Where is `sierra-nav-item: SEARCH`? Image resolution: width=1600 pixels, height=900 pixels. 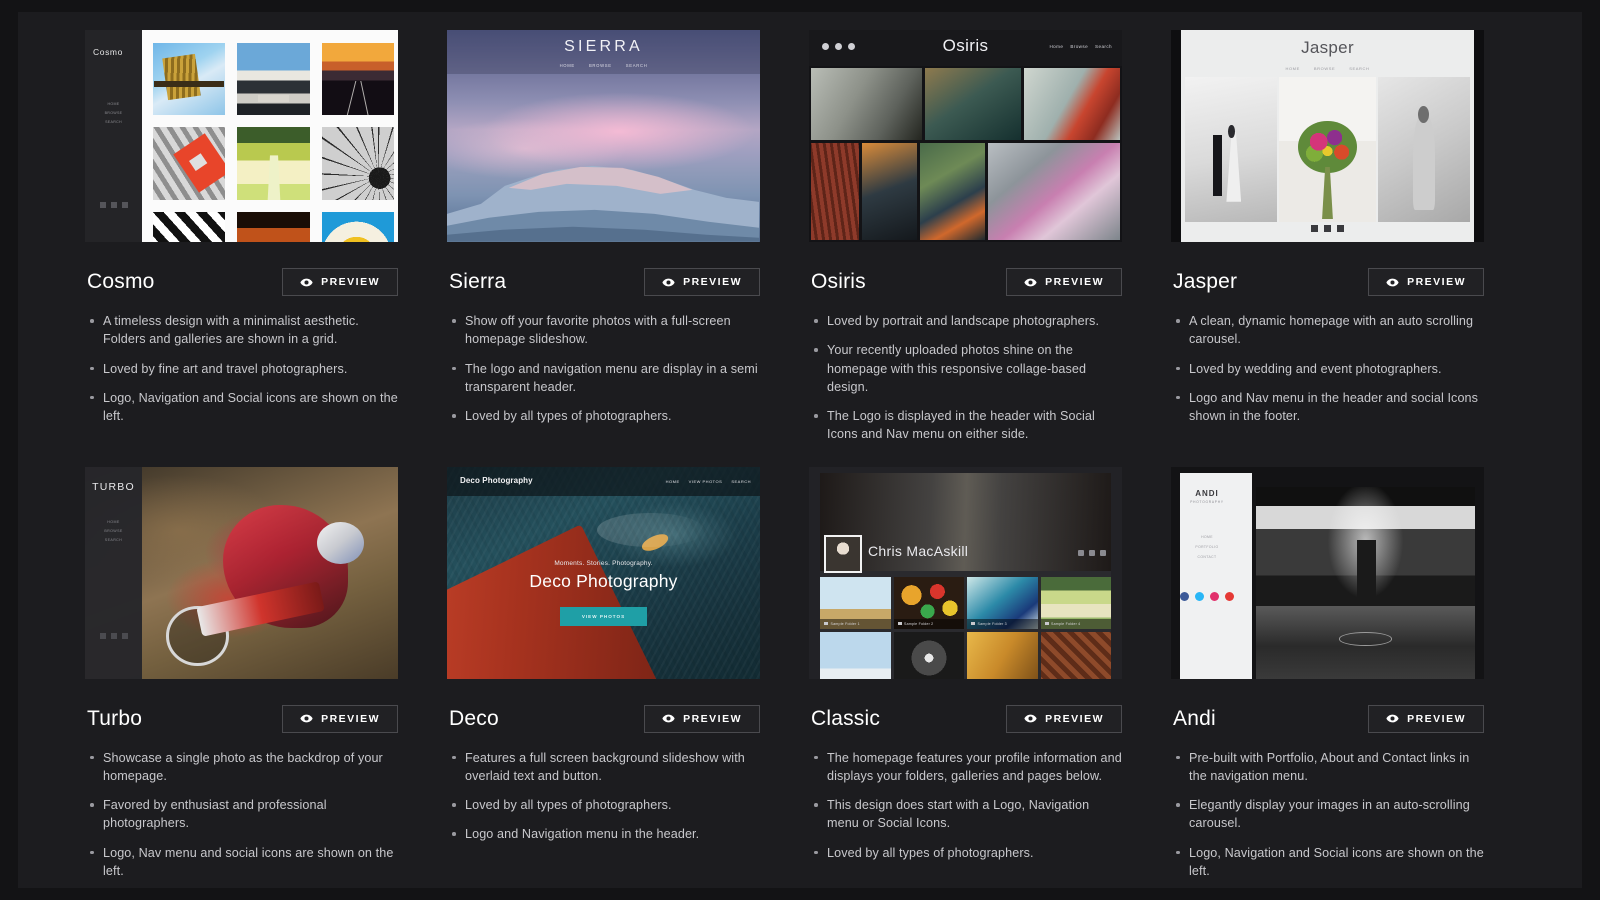
sierra-nav-item: SEARCH is located at coordinates (636, 65).